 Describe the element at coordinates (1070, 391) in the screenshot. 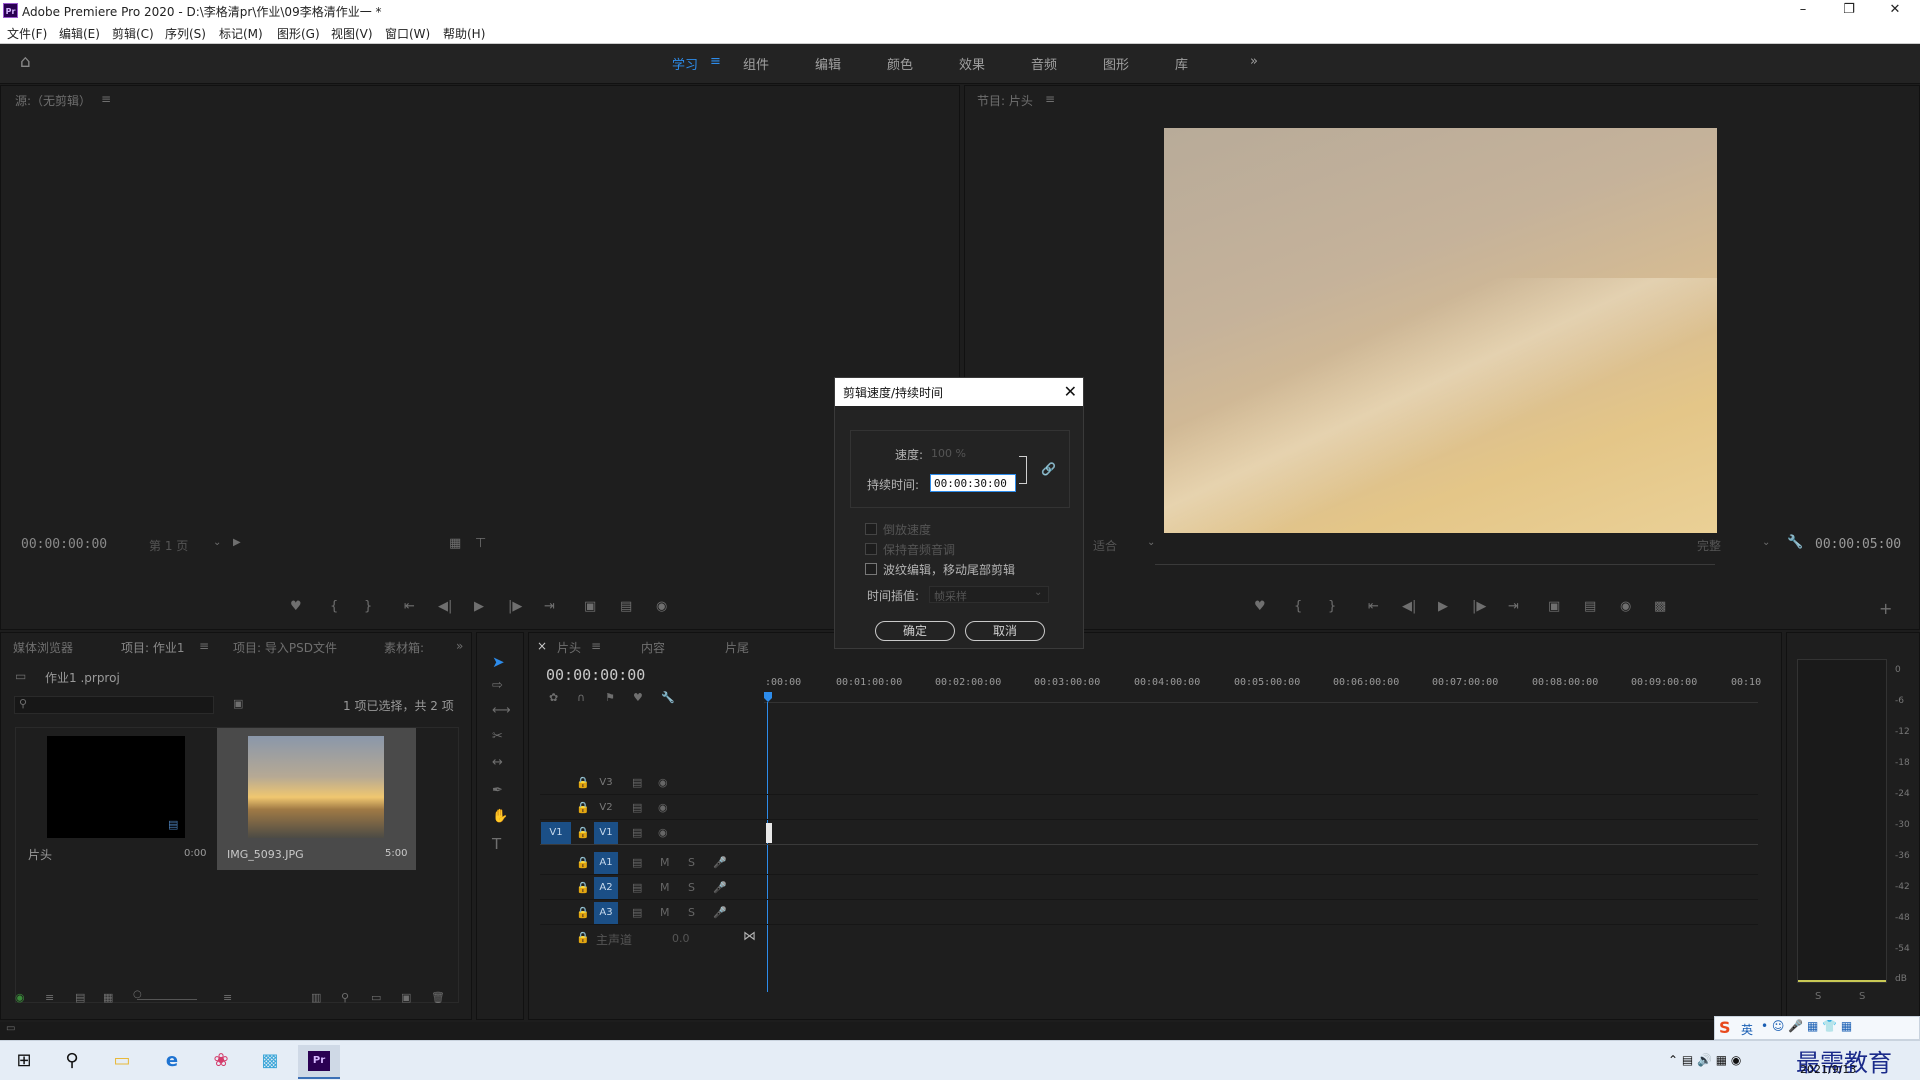

I see `dialog-close-icon: ✕` at that location.